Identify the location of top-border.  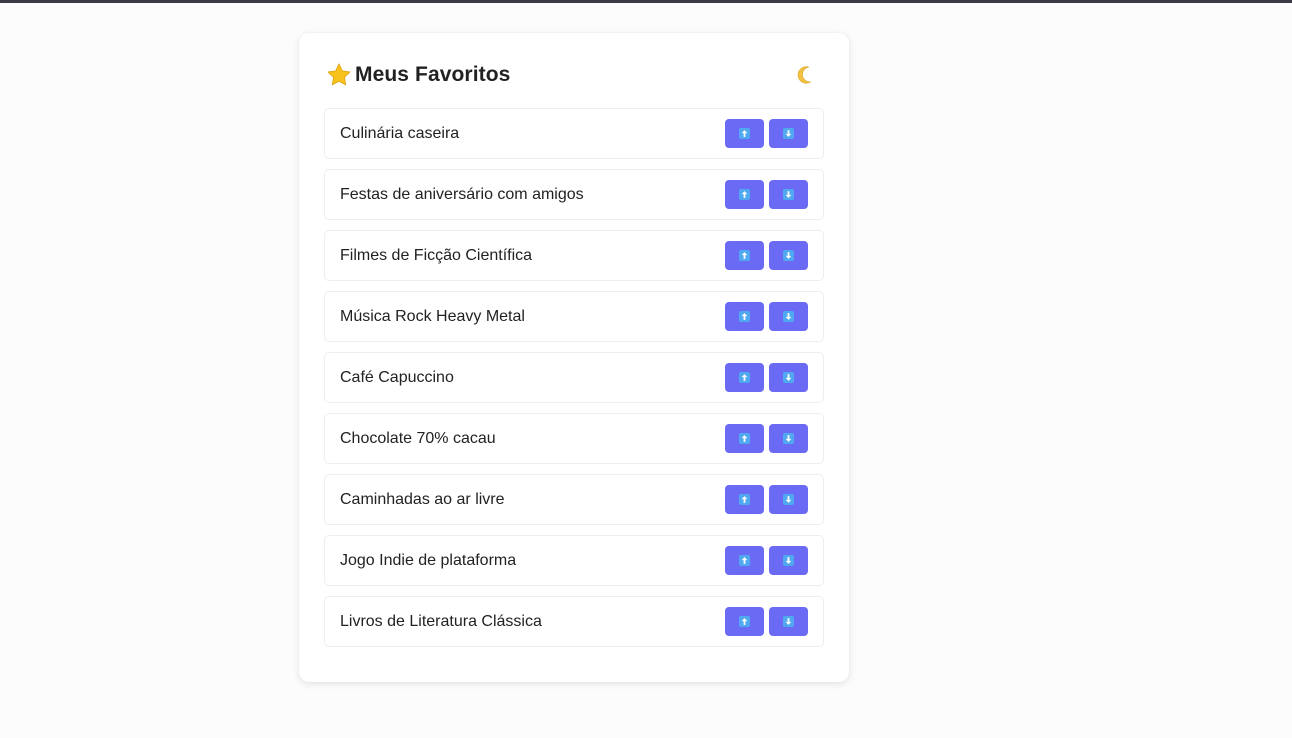
(646, 1).